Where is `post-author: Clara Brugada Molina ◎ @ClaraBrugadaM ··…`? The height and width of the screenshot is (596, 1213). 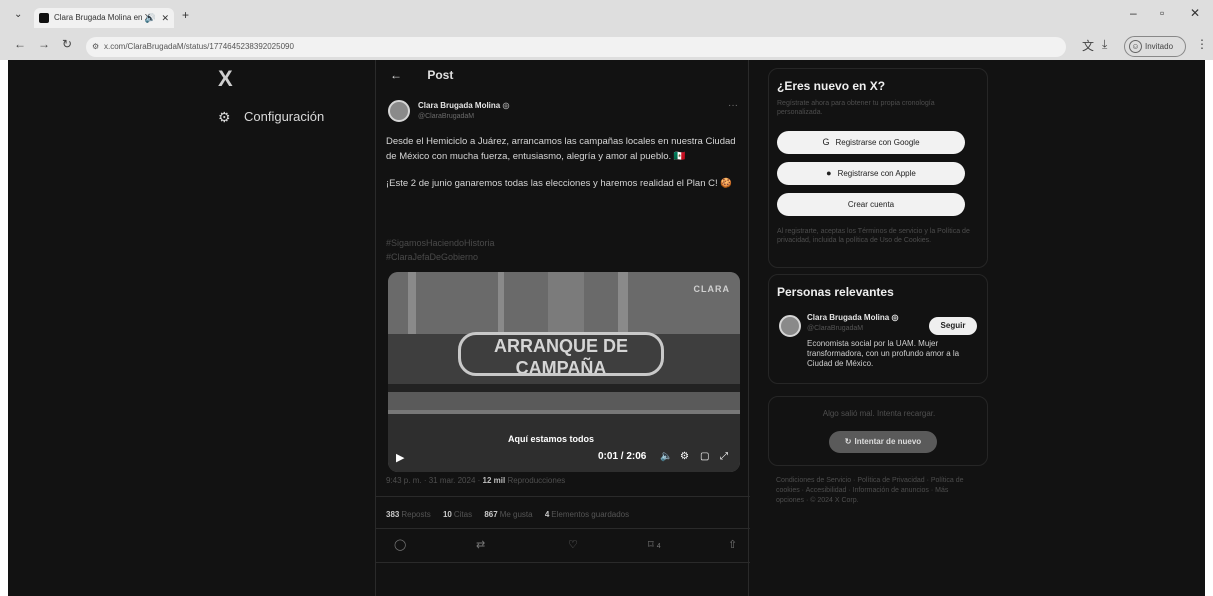
post-author: Clara Brugada Molina ◎ @ClaraBrugadaM ··… is located at coordinates (563, 115).